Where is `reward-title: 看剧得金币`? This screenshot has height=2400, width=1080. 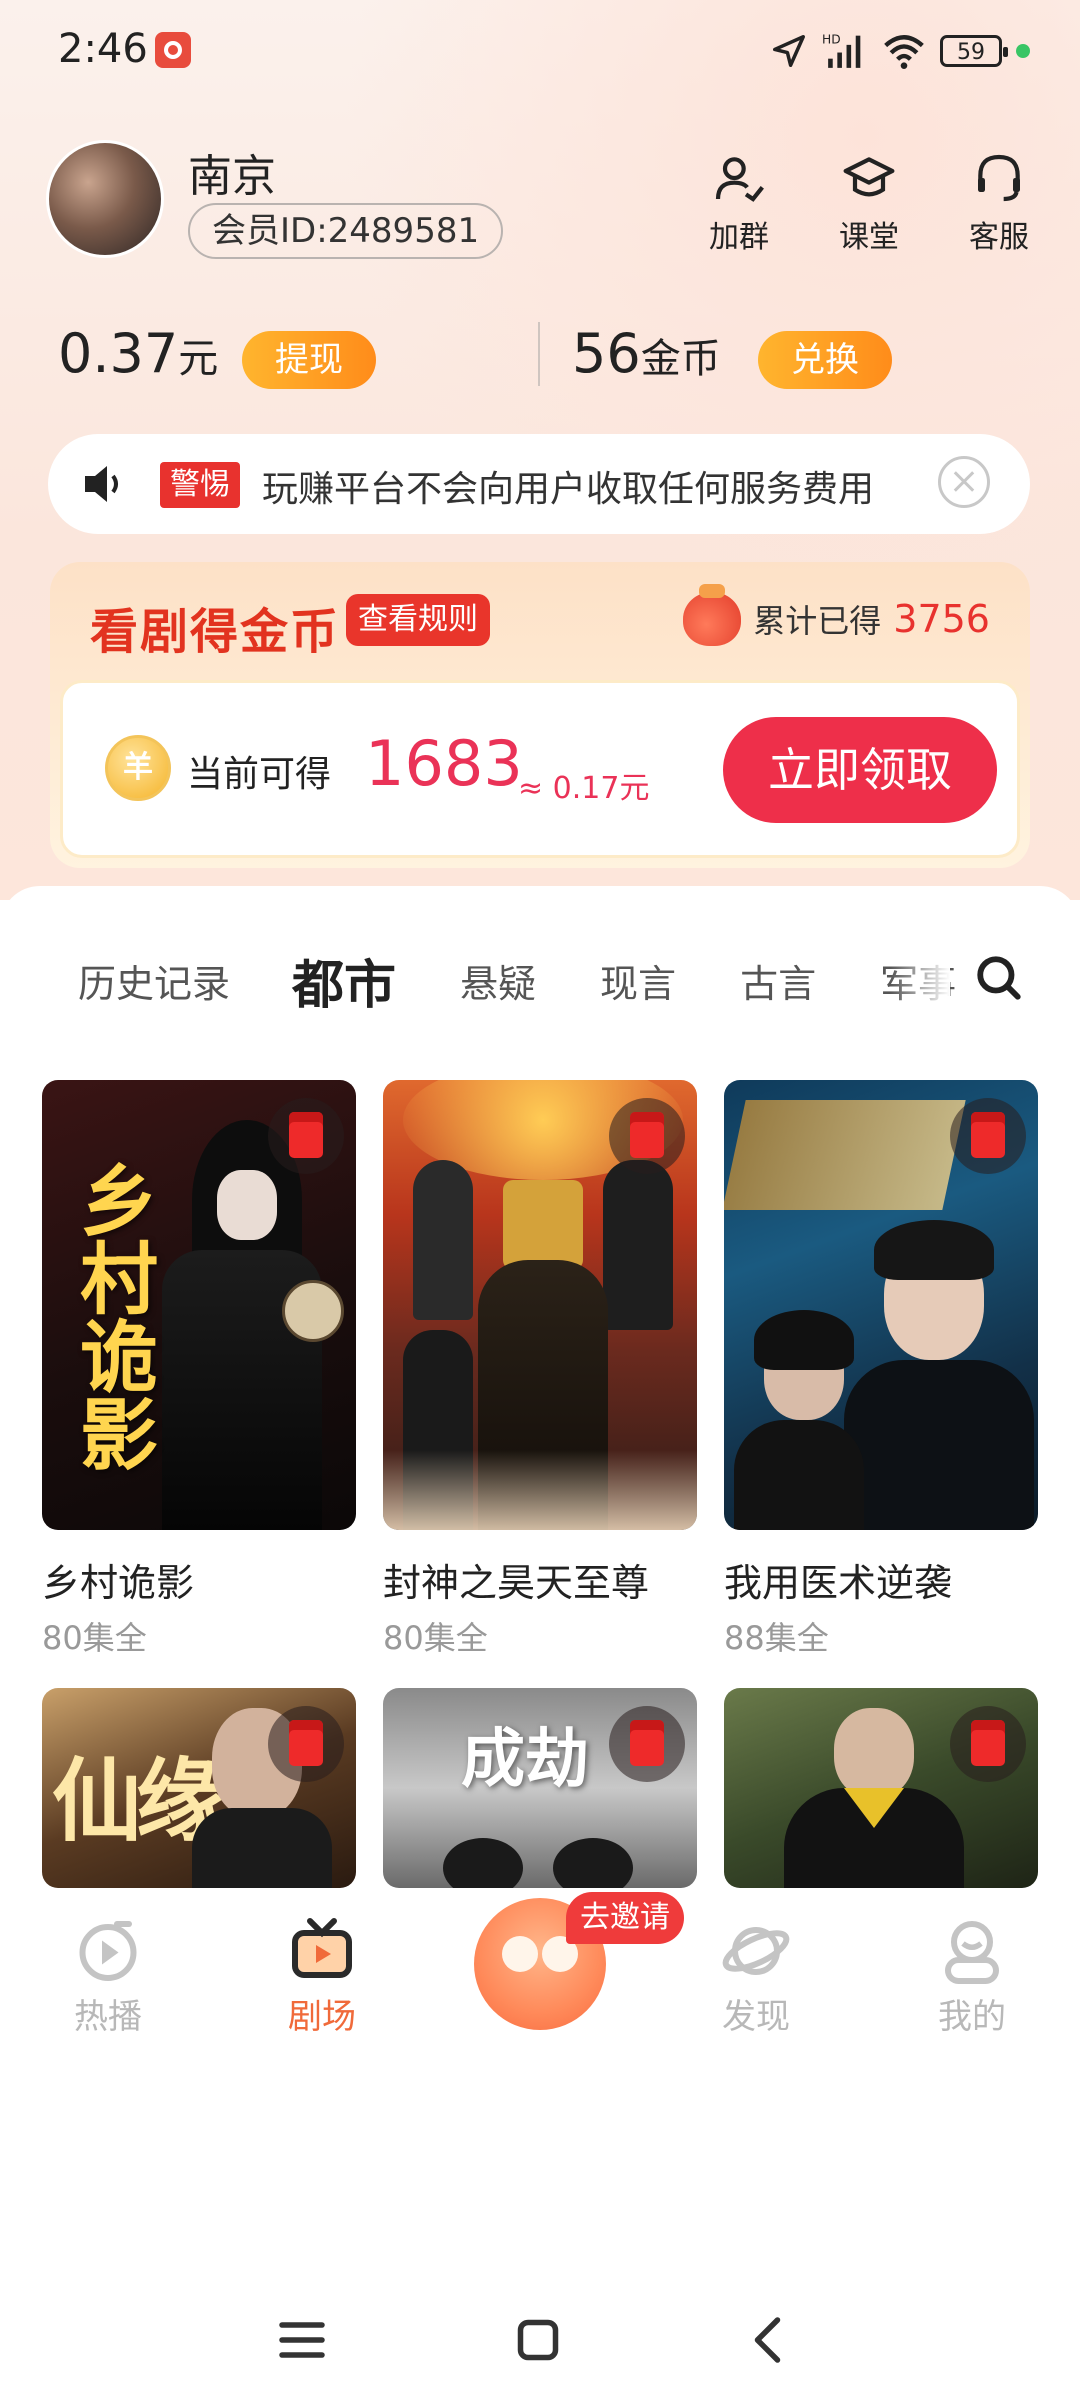 reward-title: 看剧得金币 is located at coordinates (215, 632).